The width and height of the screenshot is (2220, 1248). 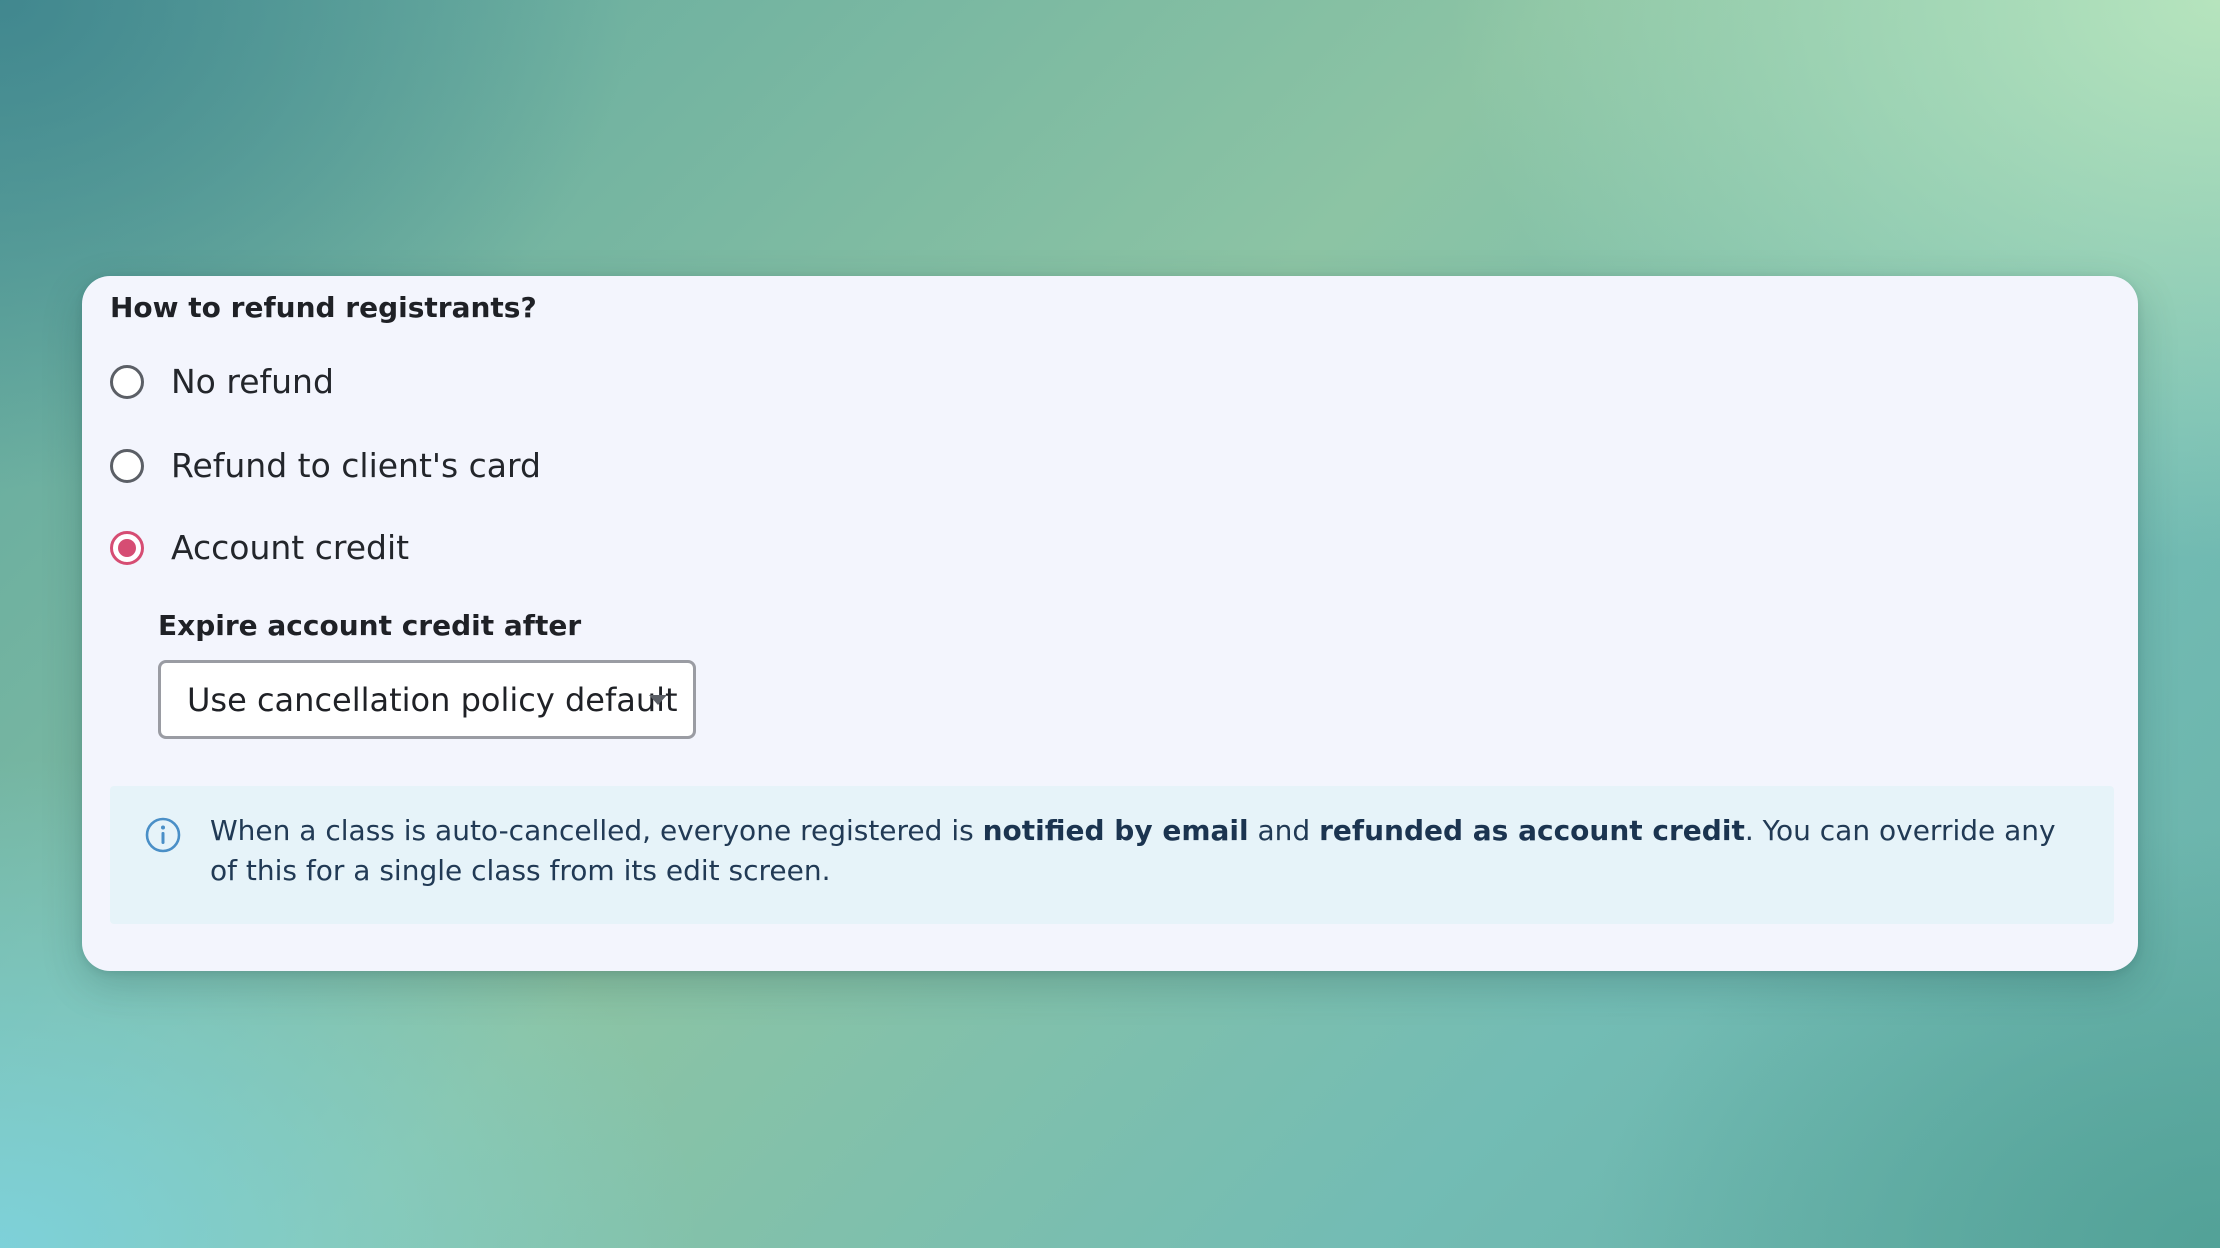 I want to click on radio-label-no-refund: No refund, so click(x=252, y=381).